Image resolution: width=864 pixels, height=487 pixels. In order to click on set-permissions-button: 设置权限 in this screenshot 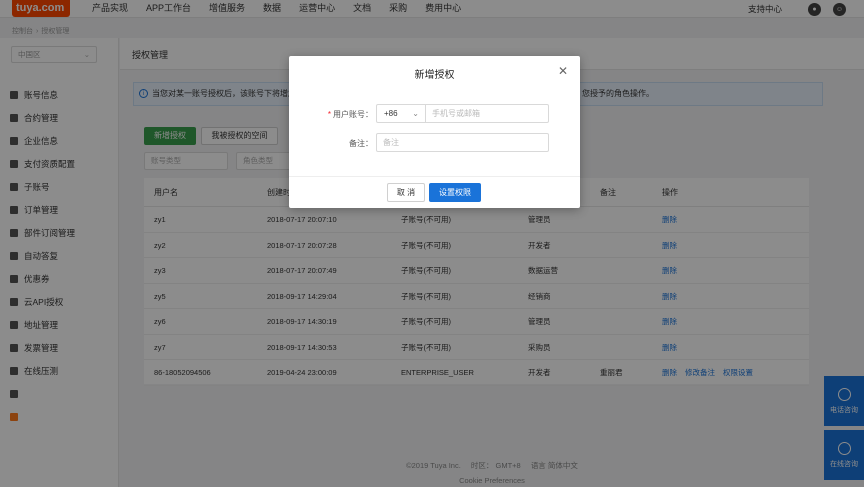, I will do `click(455, 192)`.